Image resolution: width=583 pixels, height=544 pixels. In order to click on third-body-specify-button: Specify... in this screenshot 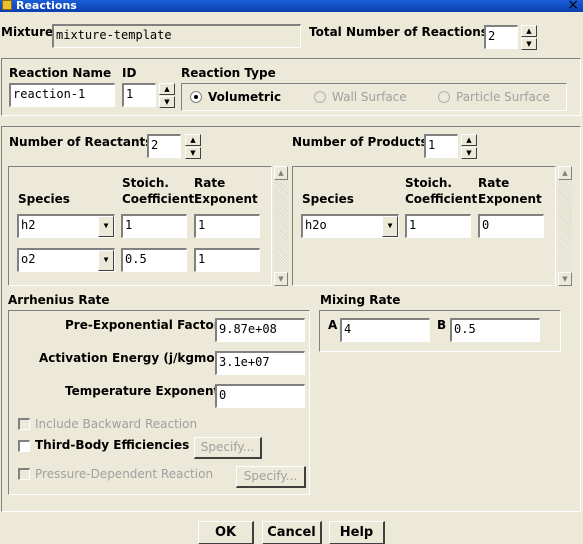, I will do `click(228, 448)`.